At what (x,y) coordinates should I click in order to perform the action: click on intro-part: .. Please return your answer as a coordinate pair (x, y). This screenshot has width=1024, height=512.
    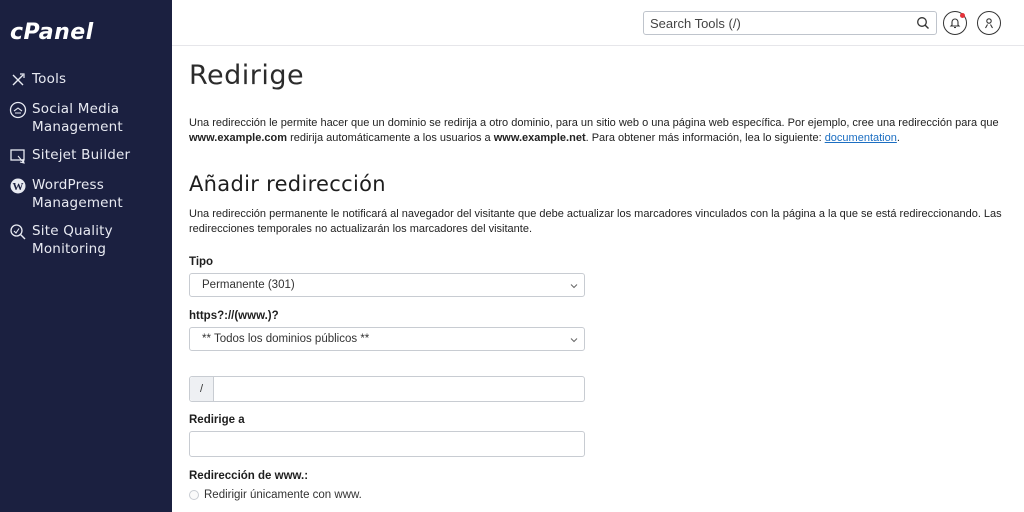
    Looking at the image, I should click on (898, 138).